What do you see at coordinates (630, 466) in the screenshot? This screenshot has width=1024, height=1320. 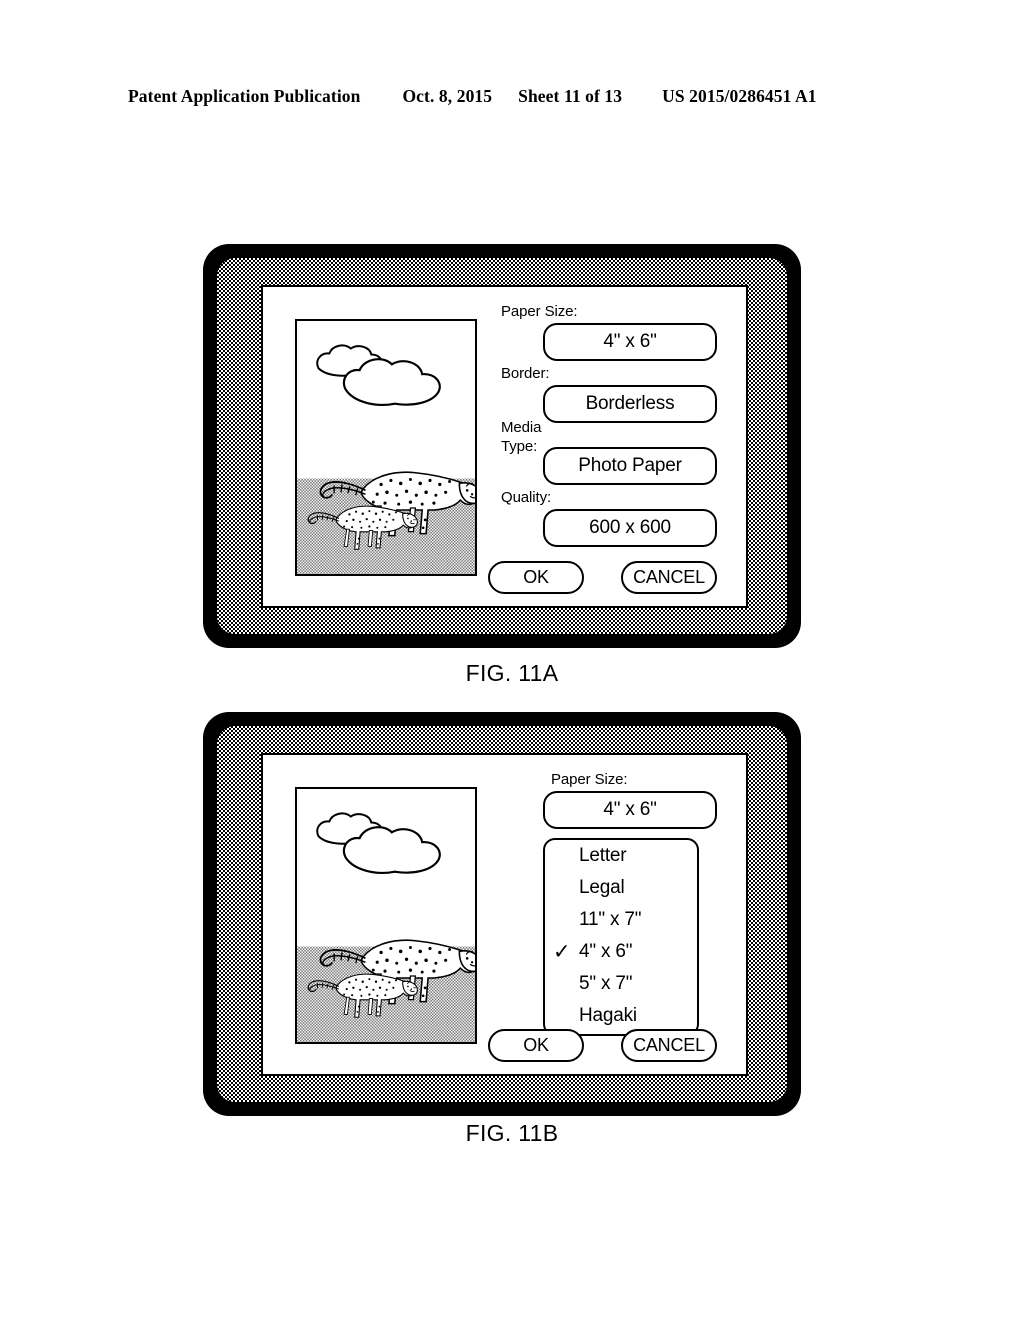 I see `media-type-combo: Photo Paper` at bounding box center [630, 466].